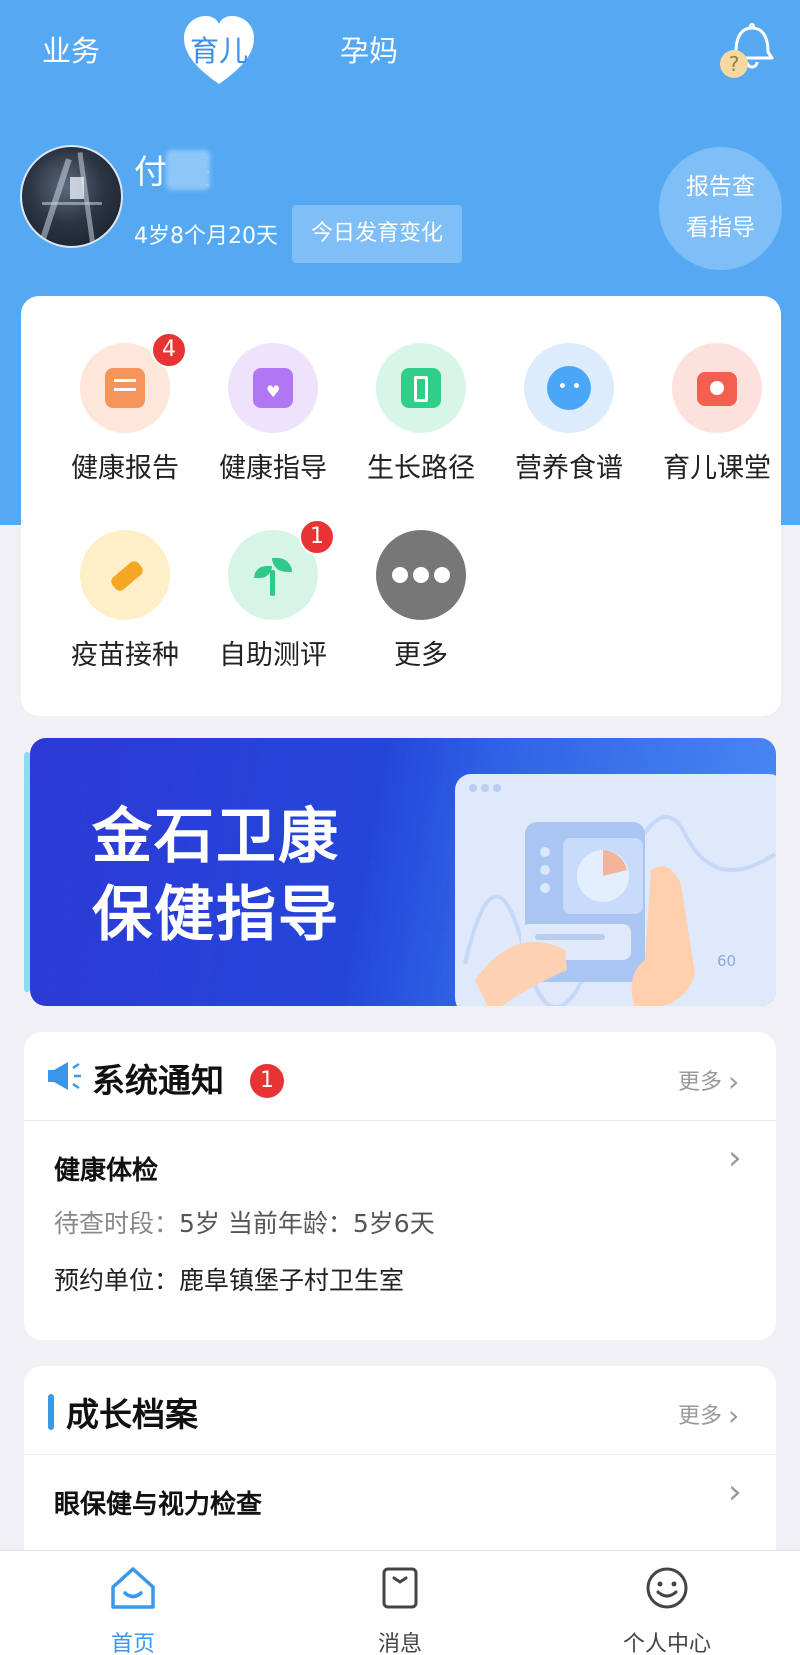 This screenshot has height=1655, width=800. Describe the element at coordinates (158, 1080) in the screenshot. I see `notice-title: 系统通知` at that location.